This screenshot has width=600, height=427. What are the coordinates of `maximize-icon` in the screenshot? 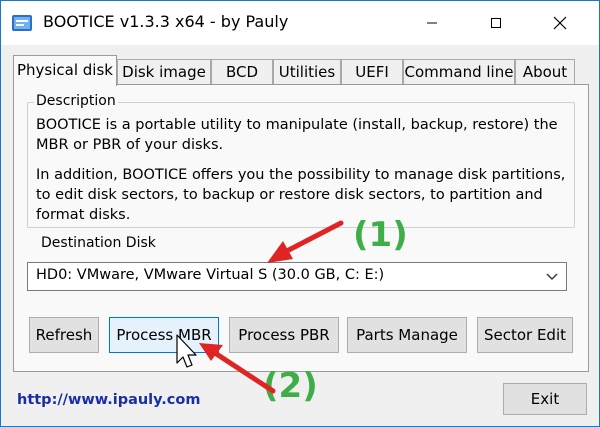 It's located at (496, 23).